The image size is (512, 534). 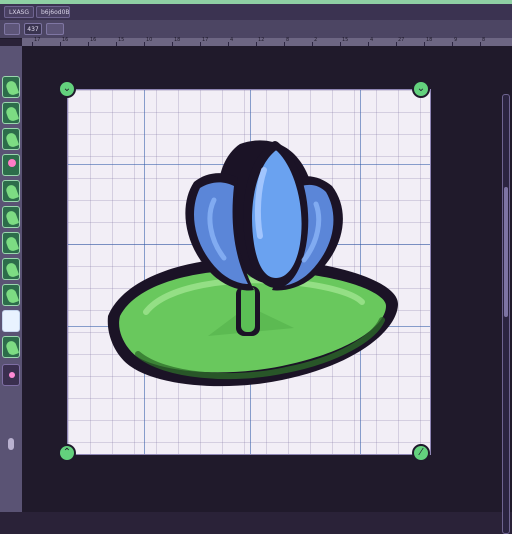 What do you see at coordinates (421, 89) in the screenshot?
I see `transform-handle-top-right: ⌄` at bounding box center [421, 89].